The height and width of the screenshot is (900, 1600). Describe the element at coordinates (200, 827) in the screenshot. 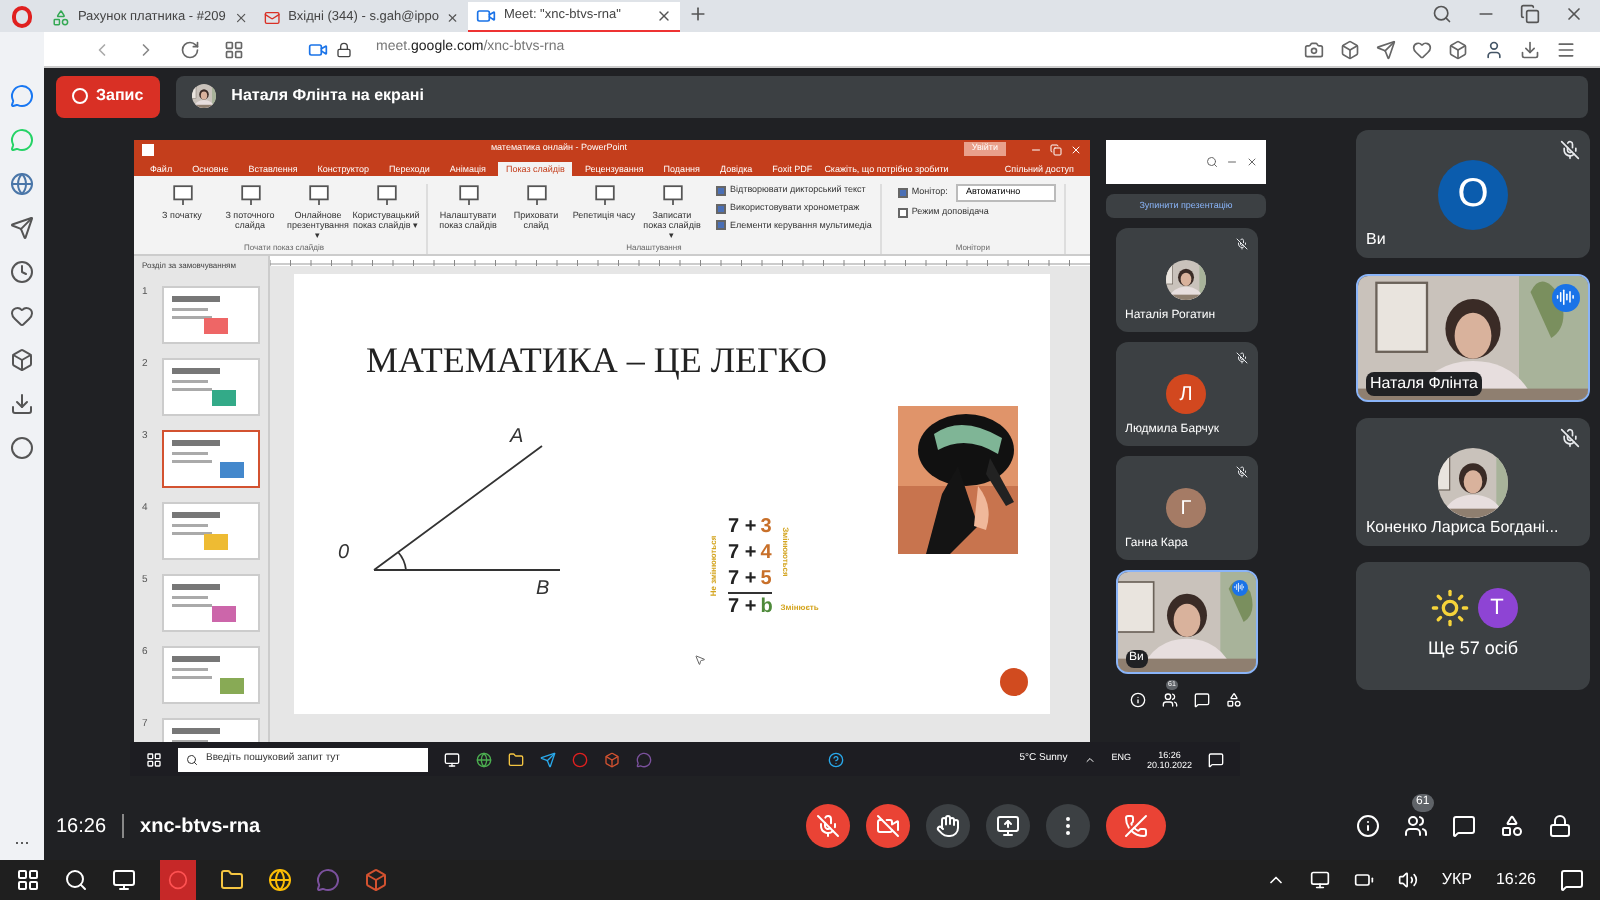

I see `meeting-code: xnc-btvs-rna` at that location.